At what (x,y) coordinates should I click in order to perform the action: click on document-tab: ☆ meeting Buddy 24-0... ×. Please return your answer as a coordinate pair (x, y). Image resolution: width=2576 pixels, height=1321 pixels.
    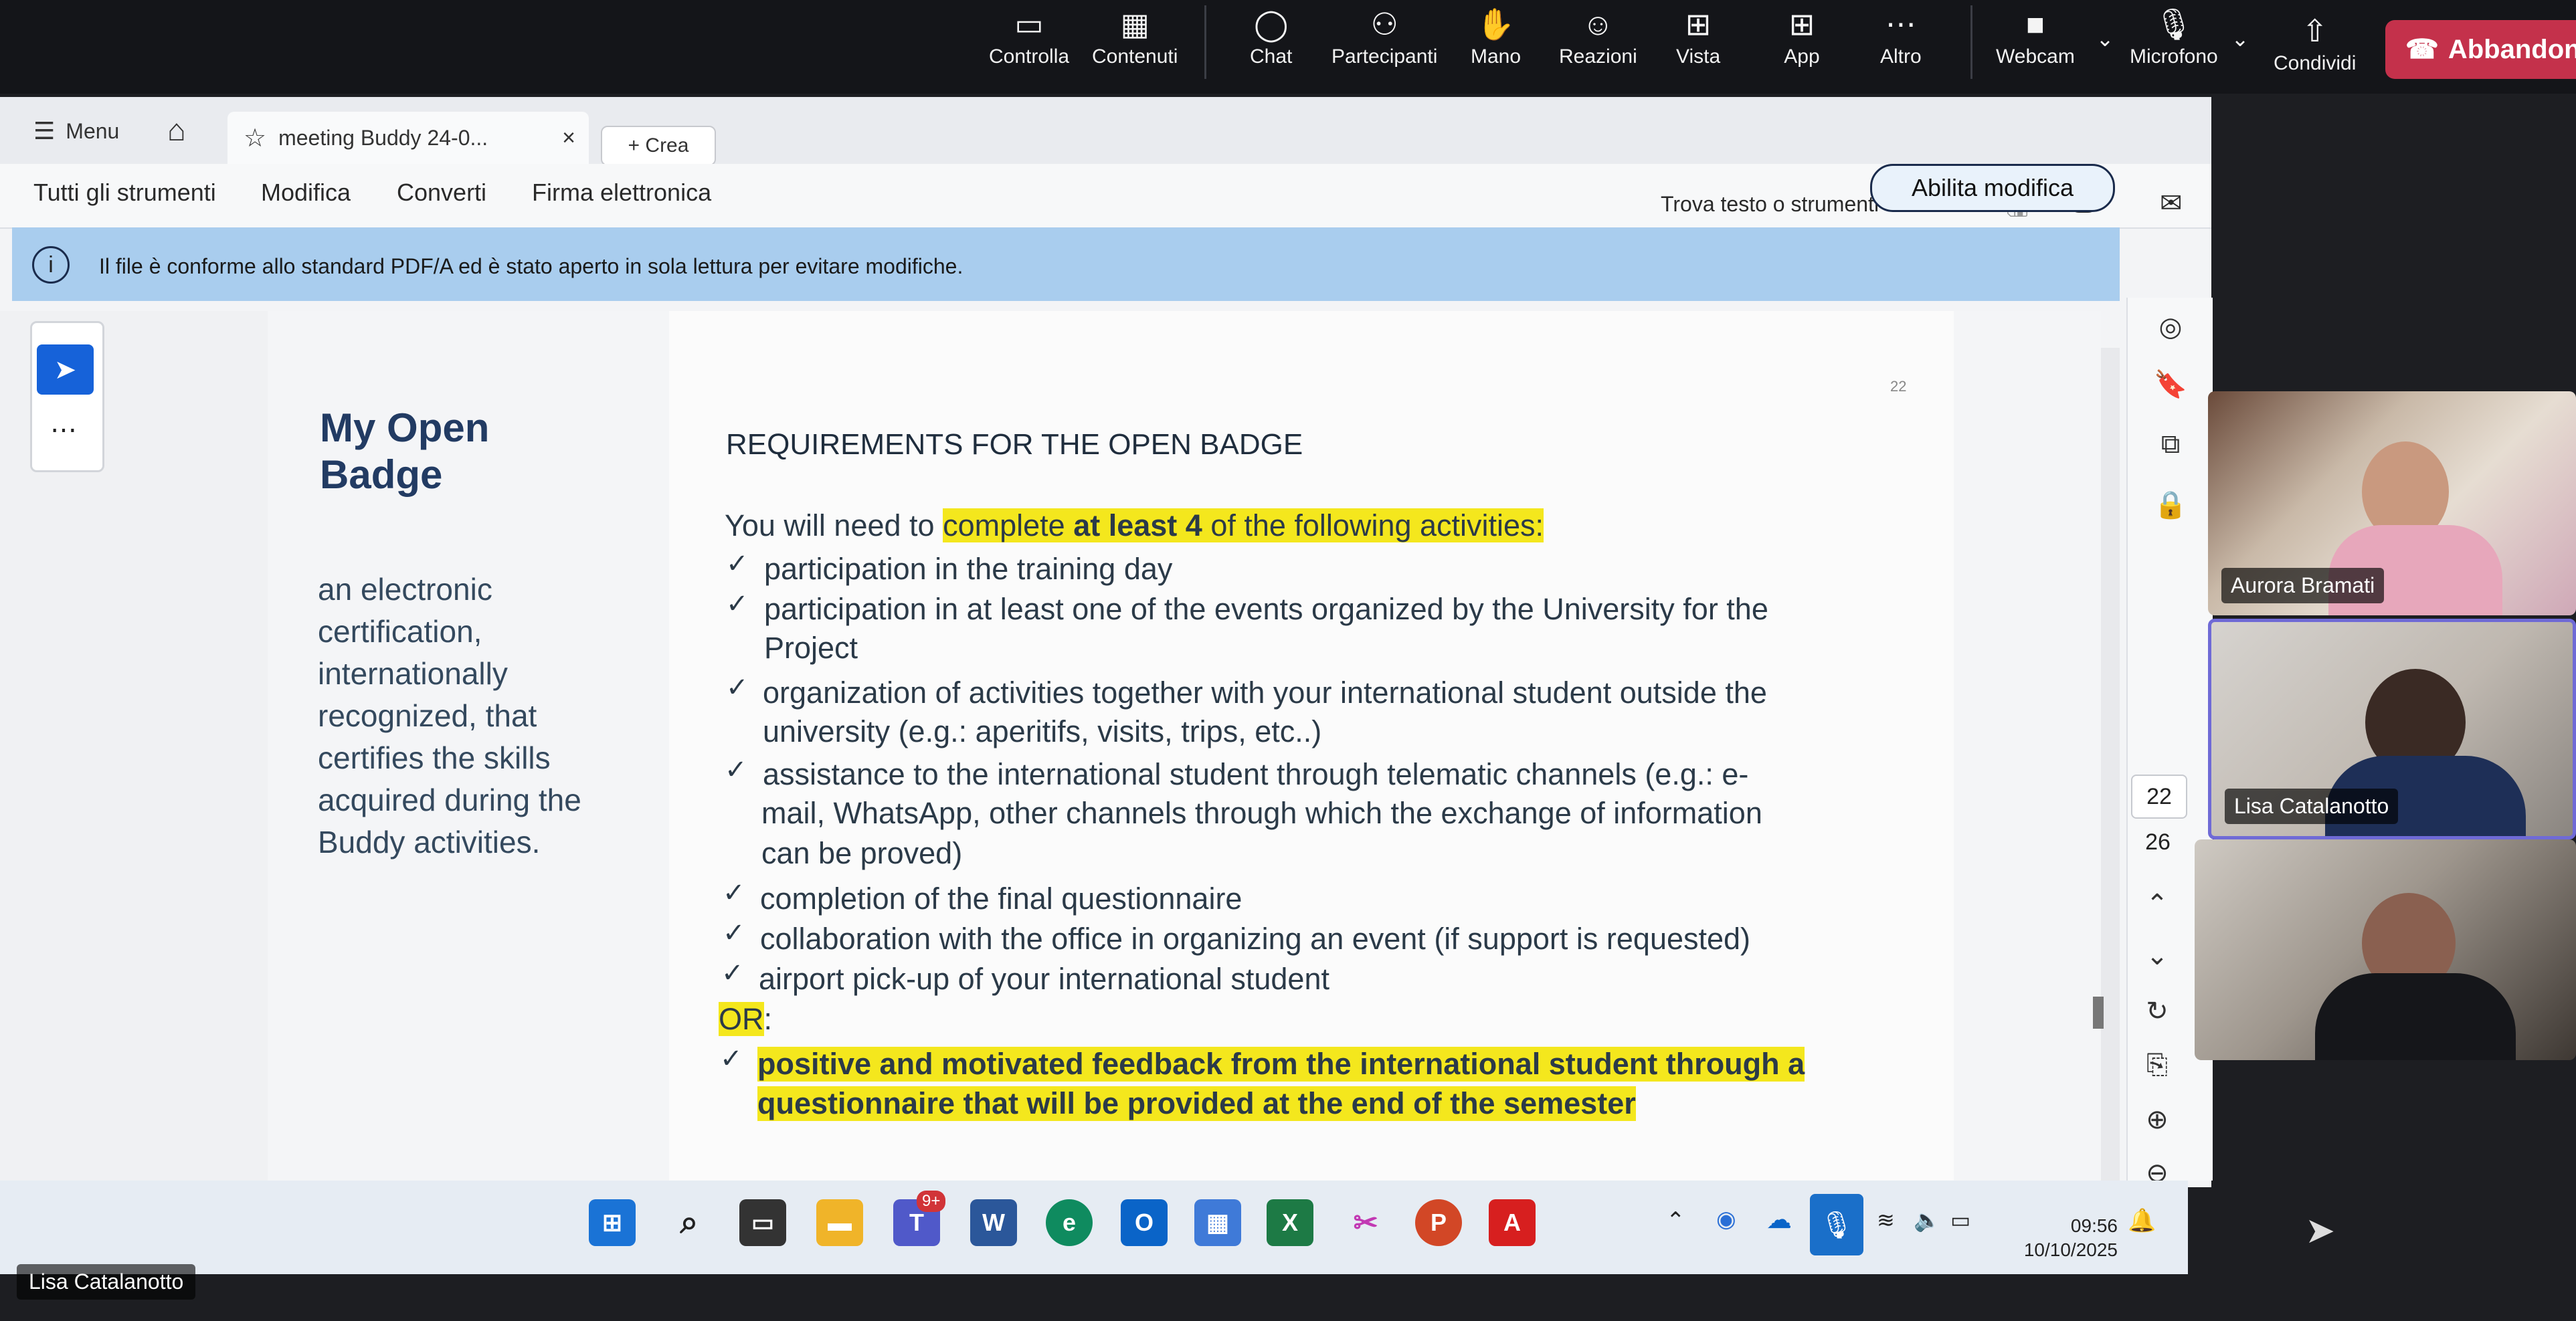
    Looking at the image, I should click on (408, 138).